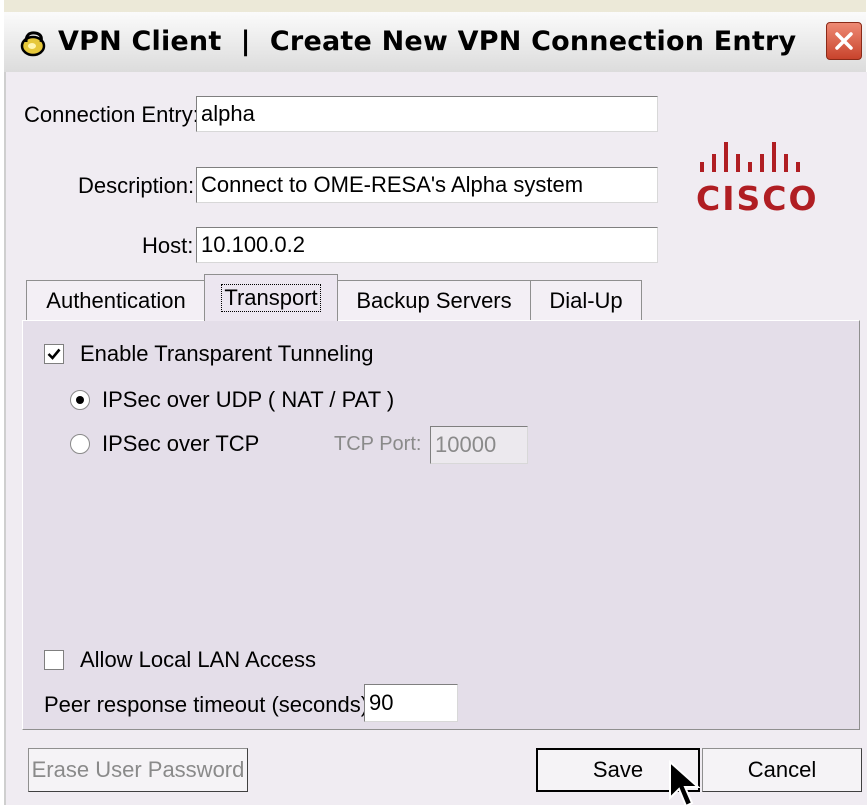  Describe the element at coordinates (411, 703) in the screenshot. I see `peer-timeout-field` at that location.